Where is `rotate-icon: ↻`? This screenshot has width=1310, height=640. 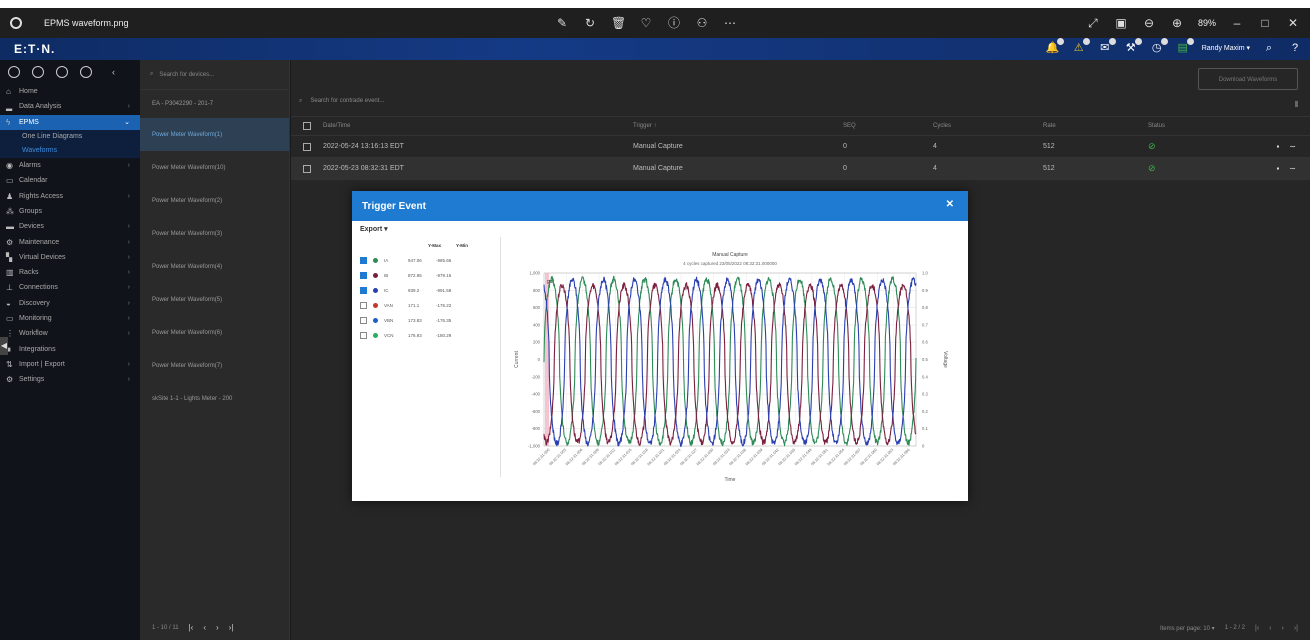 rotate-icon: ↻ is located at coordinates (590, 23).